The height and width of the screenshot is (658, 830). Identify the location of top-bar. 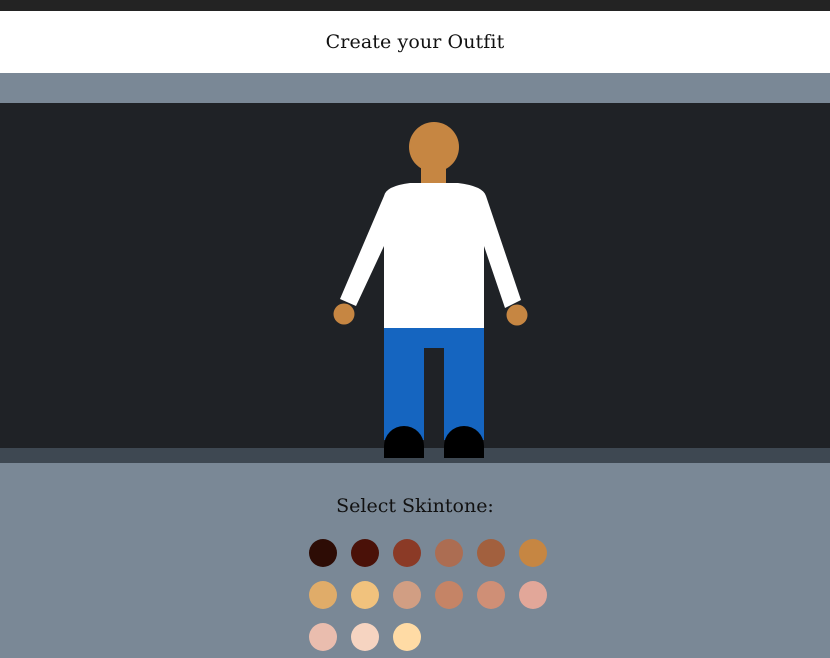
(415, 5).